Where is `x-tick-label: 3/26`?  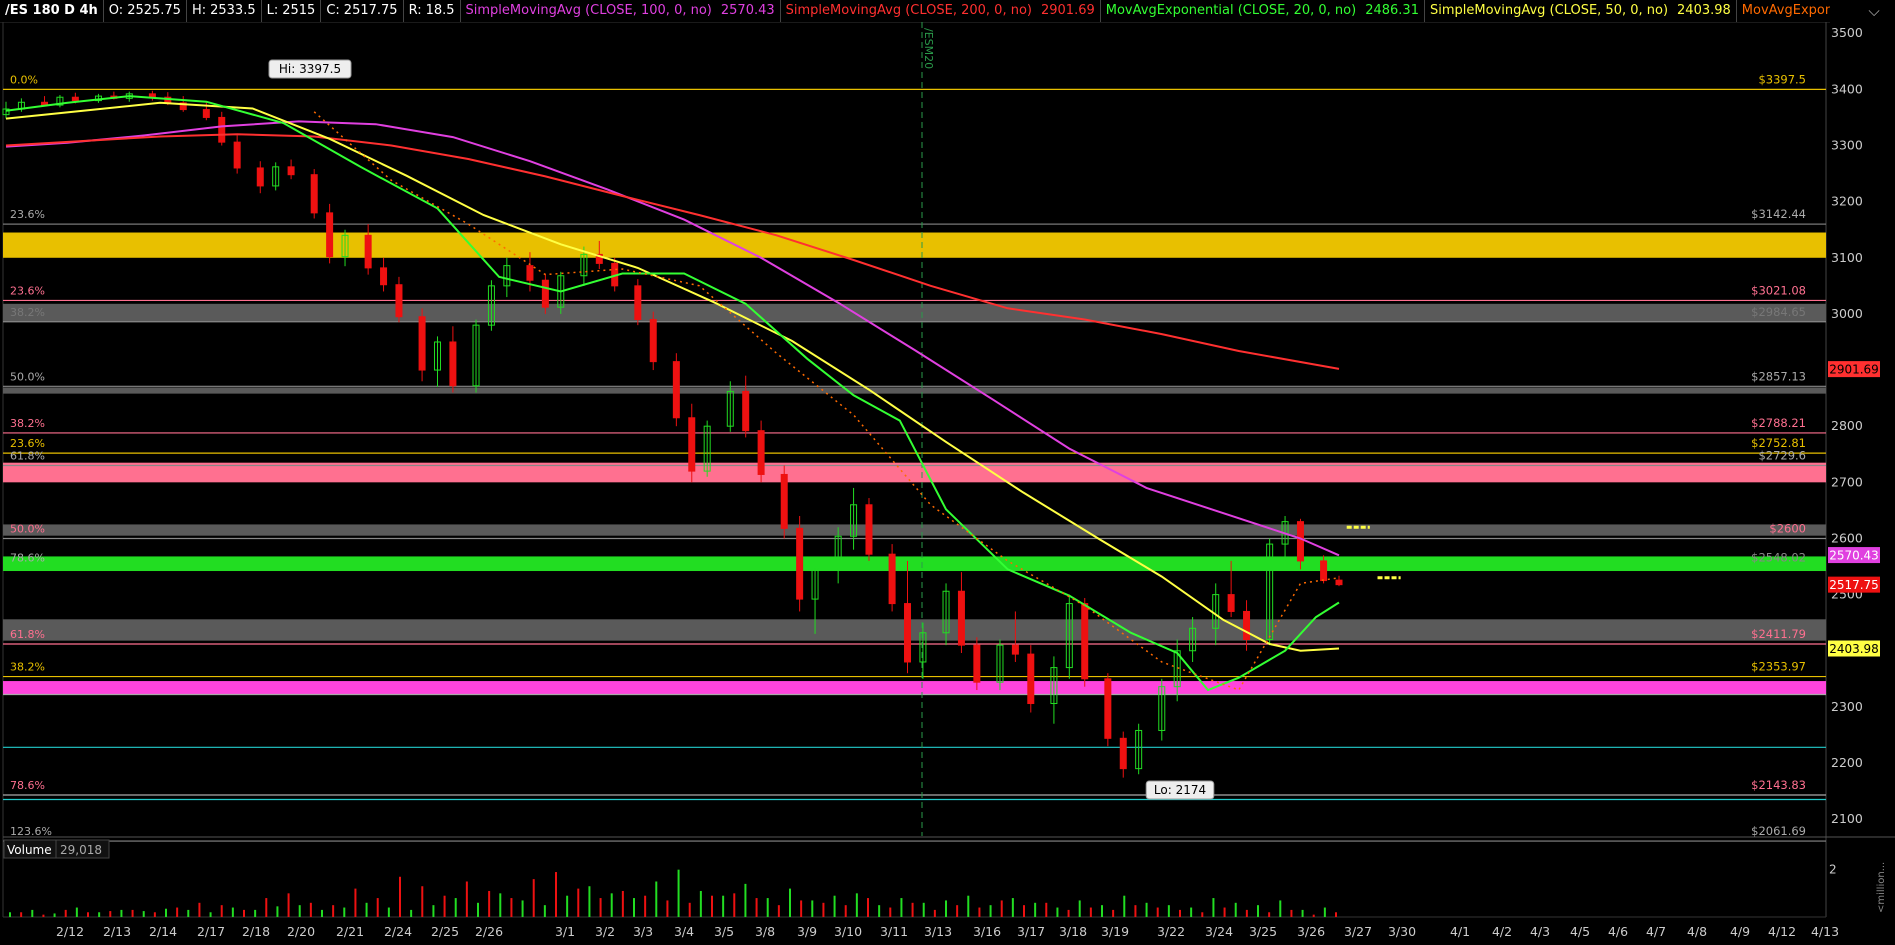 x-tick-label: 3/26 is located at coordinates (1311, 931).